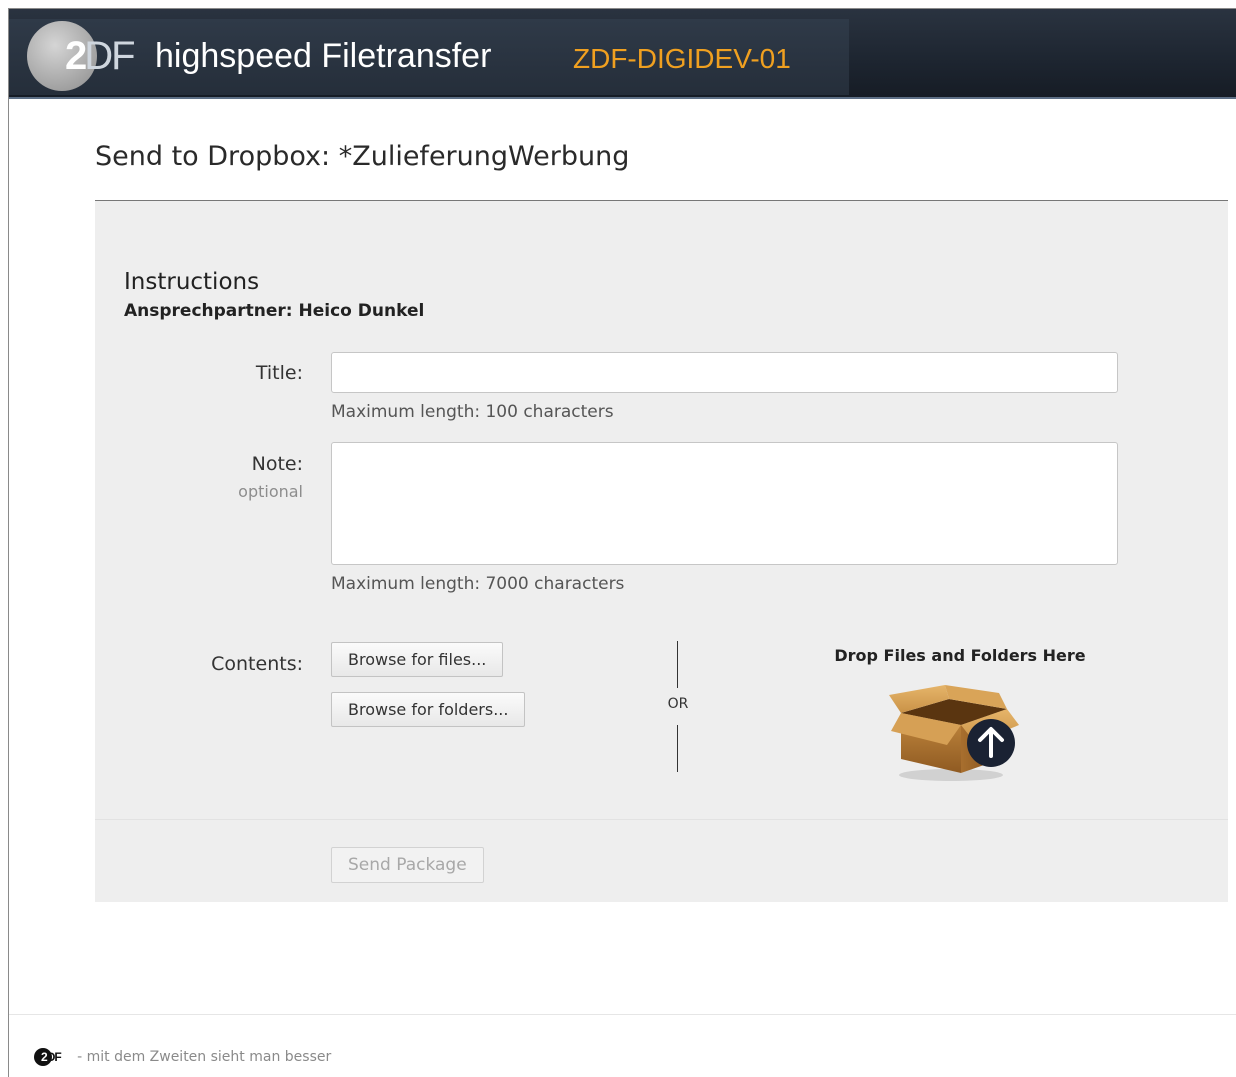 The image size is (1236, 1077). Describe the element at coordinates (724, 372) in the screenshot. I see `title-input` at that location.